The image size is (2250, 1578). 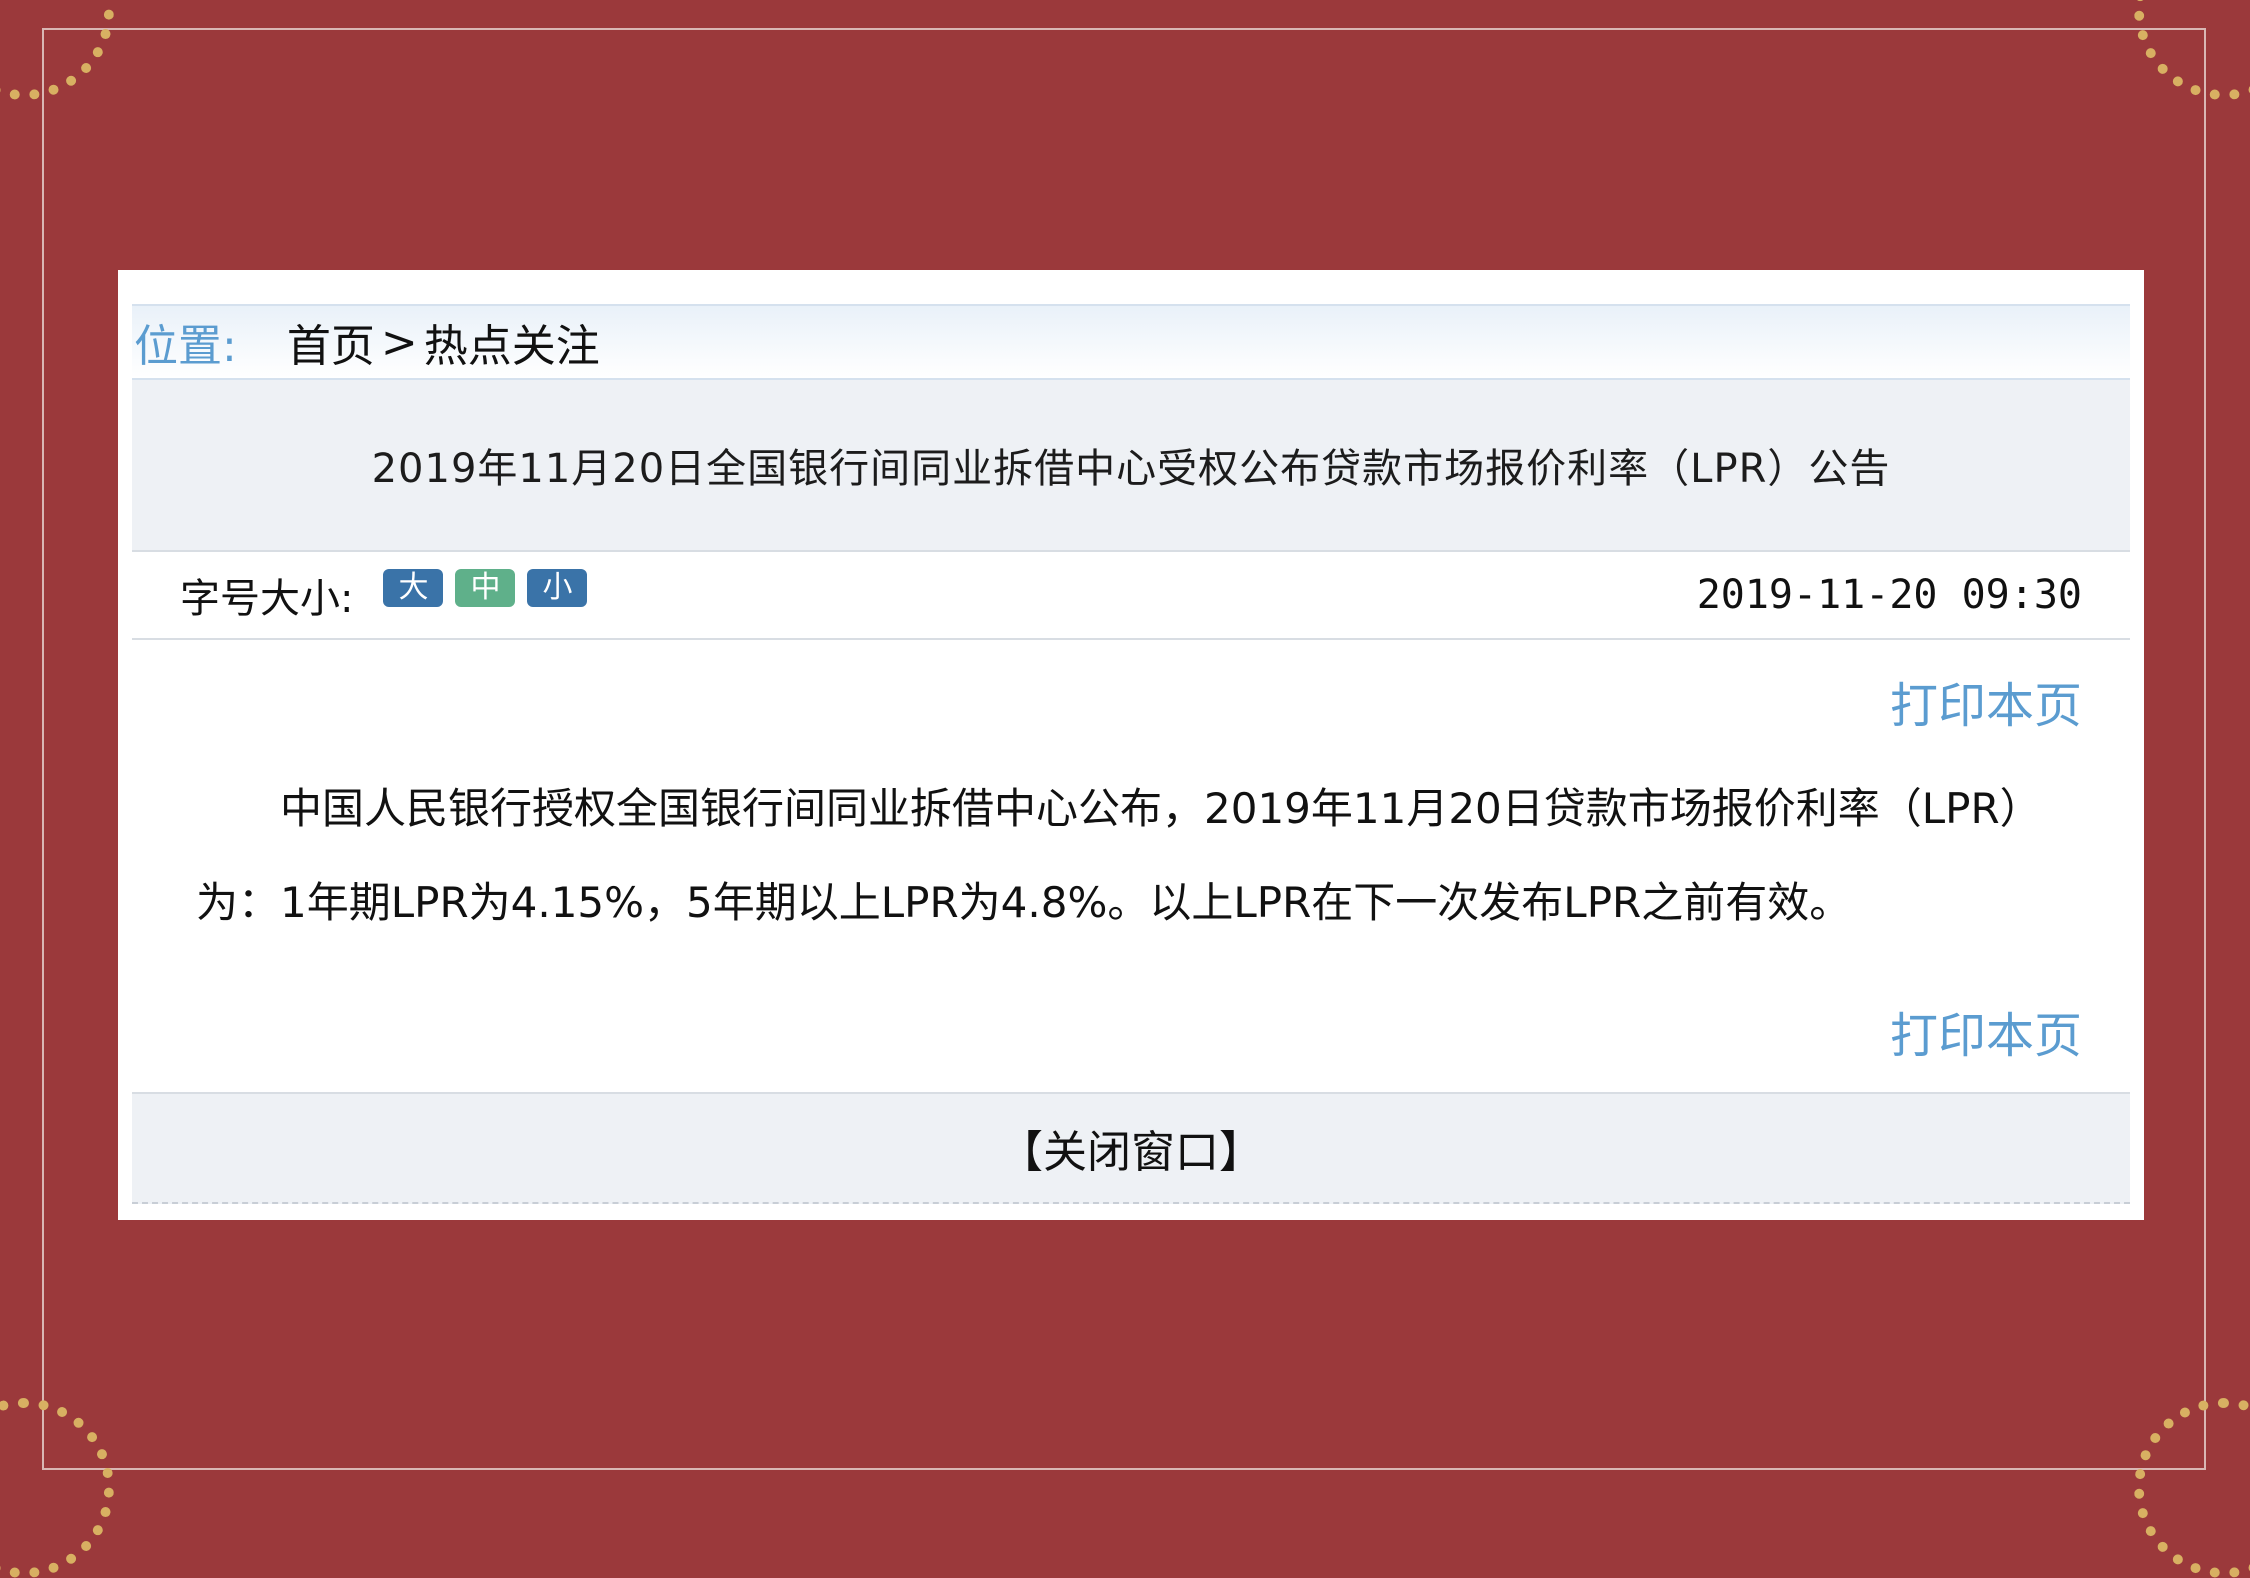 I want to click on print-page-link-top: 打印本页, so click(x=1131, y=701).